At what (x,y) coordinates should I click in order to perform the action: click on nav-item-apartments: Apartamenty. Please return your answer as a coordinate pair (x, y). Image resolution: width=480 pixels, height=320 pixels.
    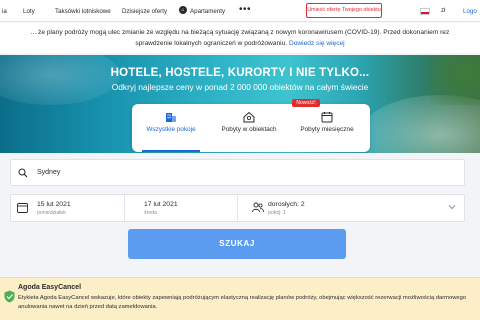
    Looking at the image, I should click on (207, 11).